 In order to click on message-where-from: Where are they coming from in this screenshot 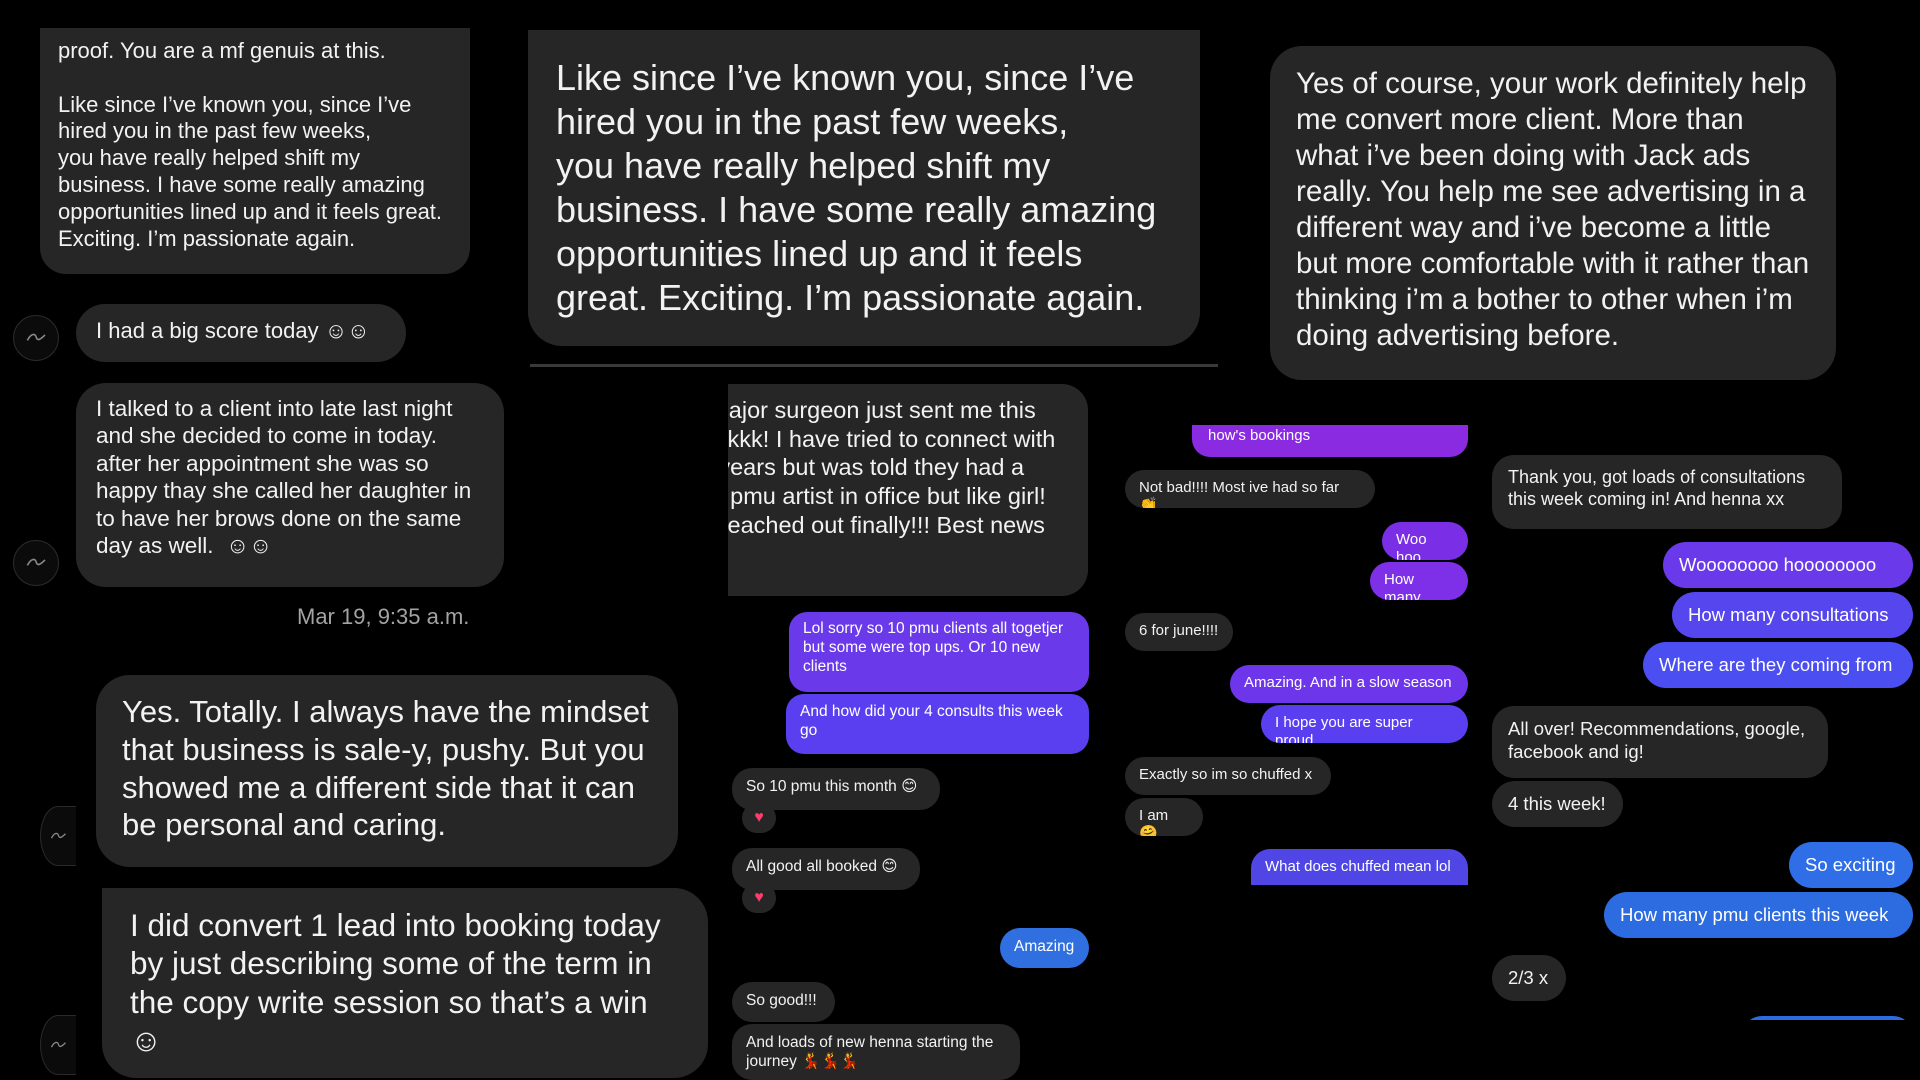, I will do `click(1778, 665)`.